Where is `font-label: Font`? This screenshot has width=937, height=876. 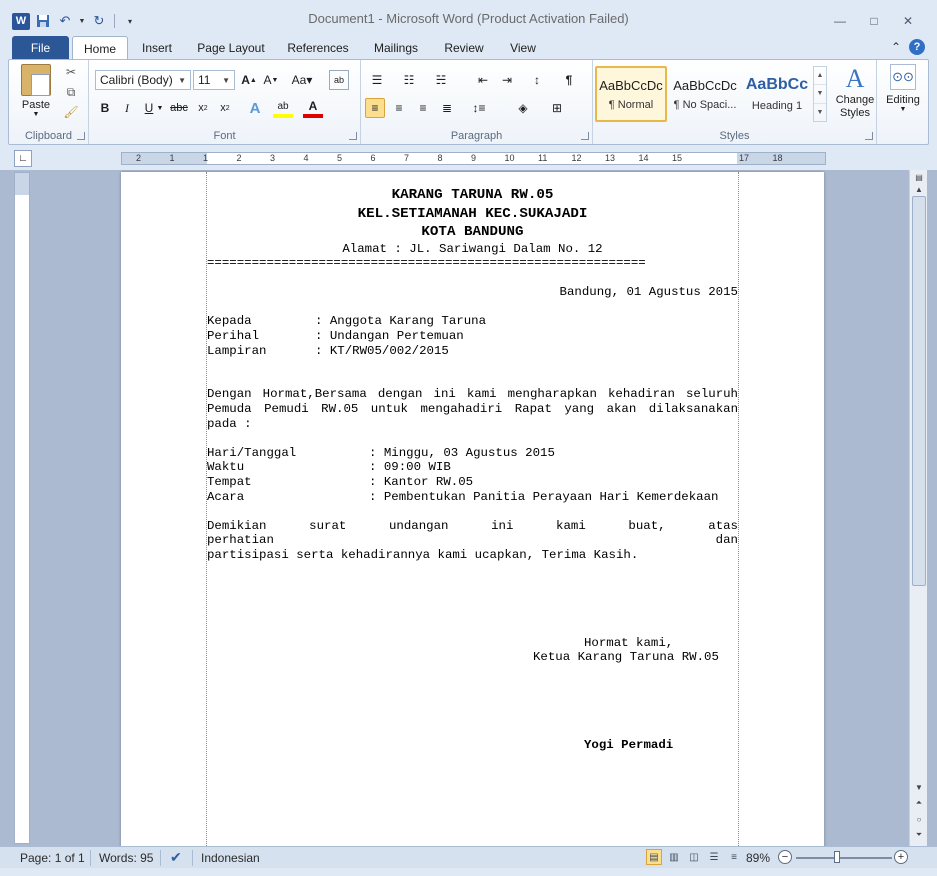 font-label: Font is located at coordinates (224, 136).